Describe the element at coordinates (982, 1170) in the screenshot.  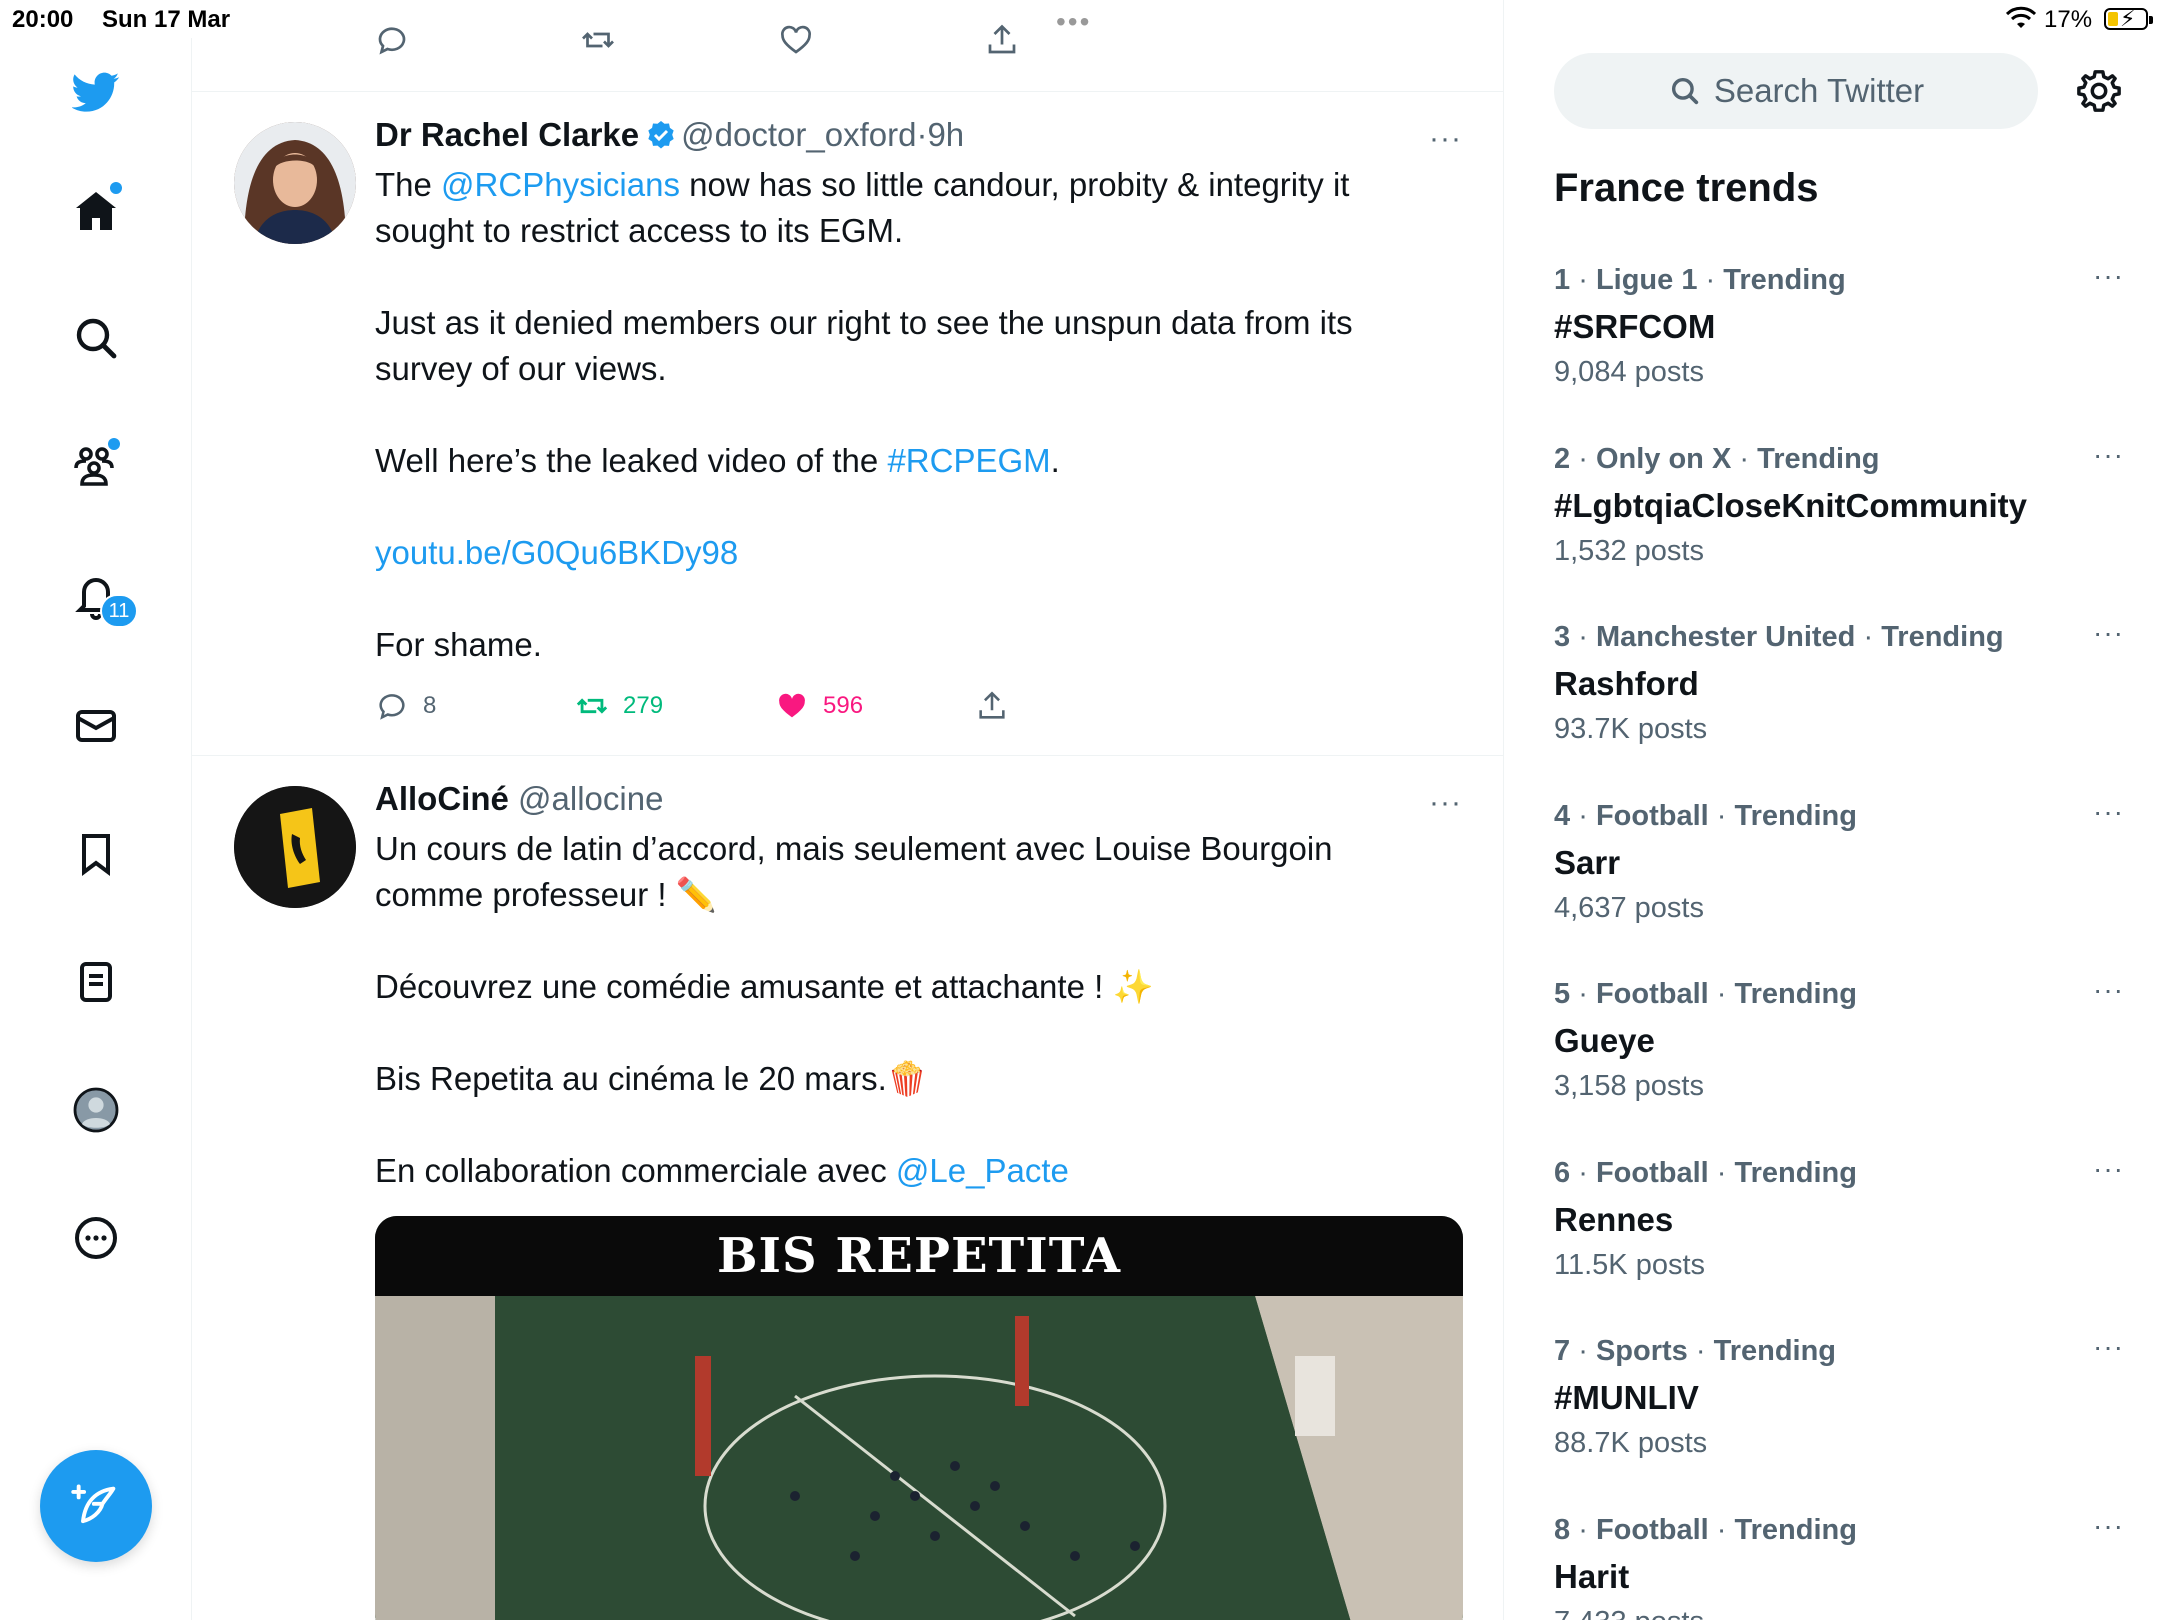
I see `mention-link: @Le_Pacte` at that location.